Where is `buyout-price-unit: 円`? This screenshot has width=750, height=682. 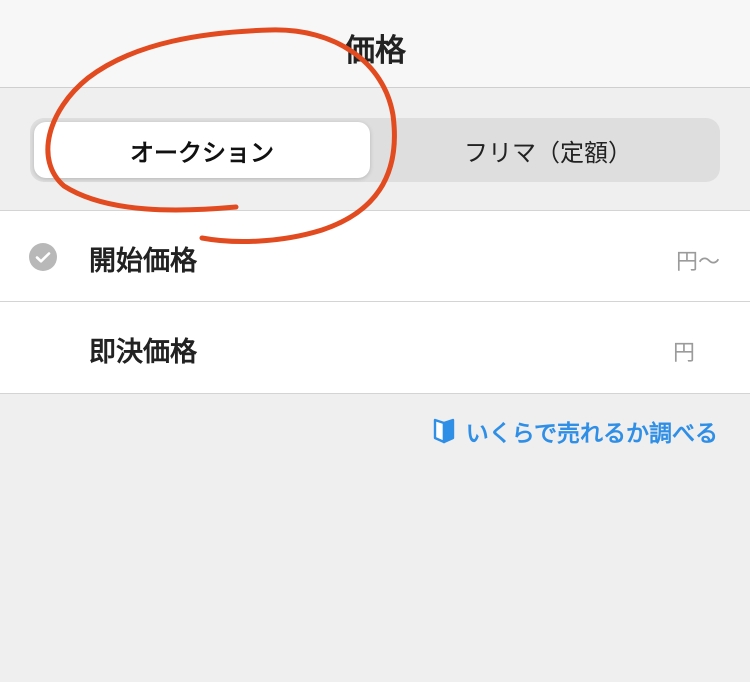 buyout-price-unit: 円 is located at coordinates (683, 353).